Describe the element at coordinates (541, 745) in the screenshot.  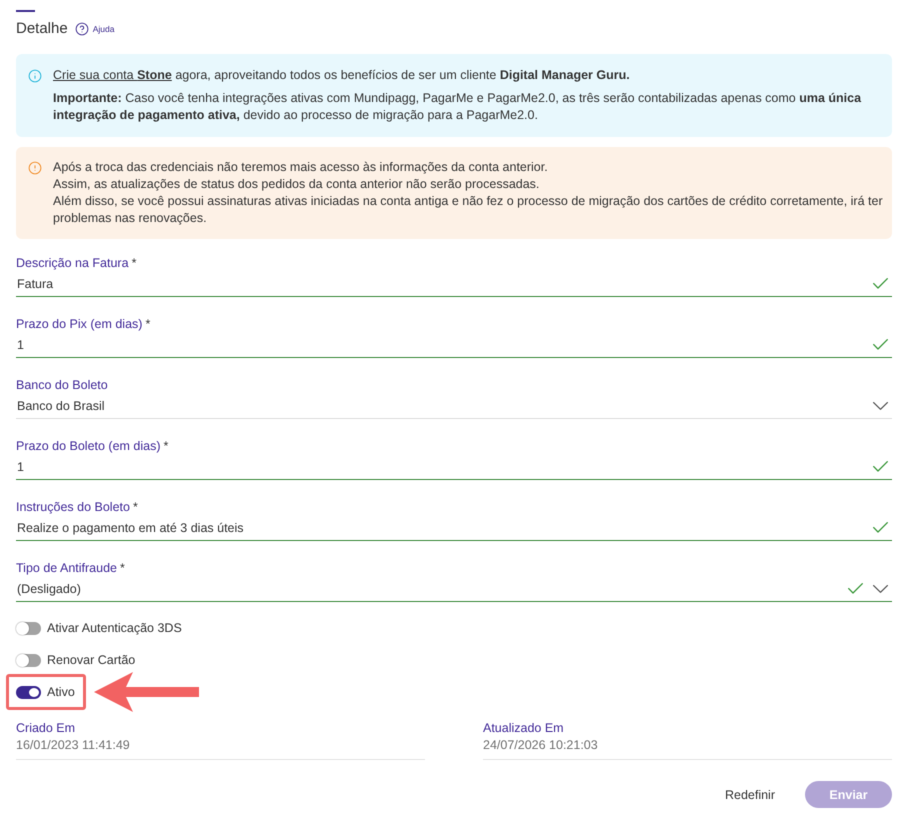
I see `field-value: 24/07/2026 10:21:03` at that location.